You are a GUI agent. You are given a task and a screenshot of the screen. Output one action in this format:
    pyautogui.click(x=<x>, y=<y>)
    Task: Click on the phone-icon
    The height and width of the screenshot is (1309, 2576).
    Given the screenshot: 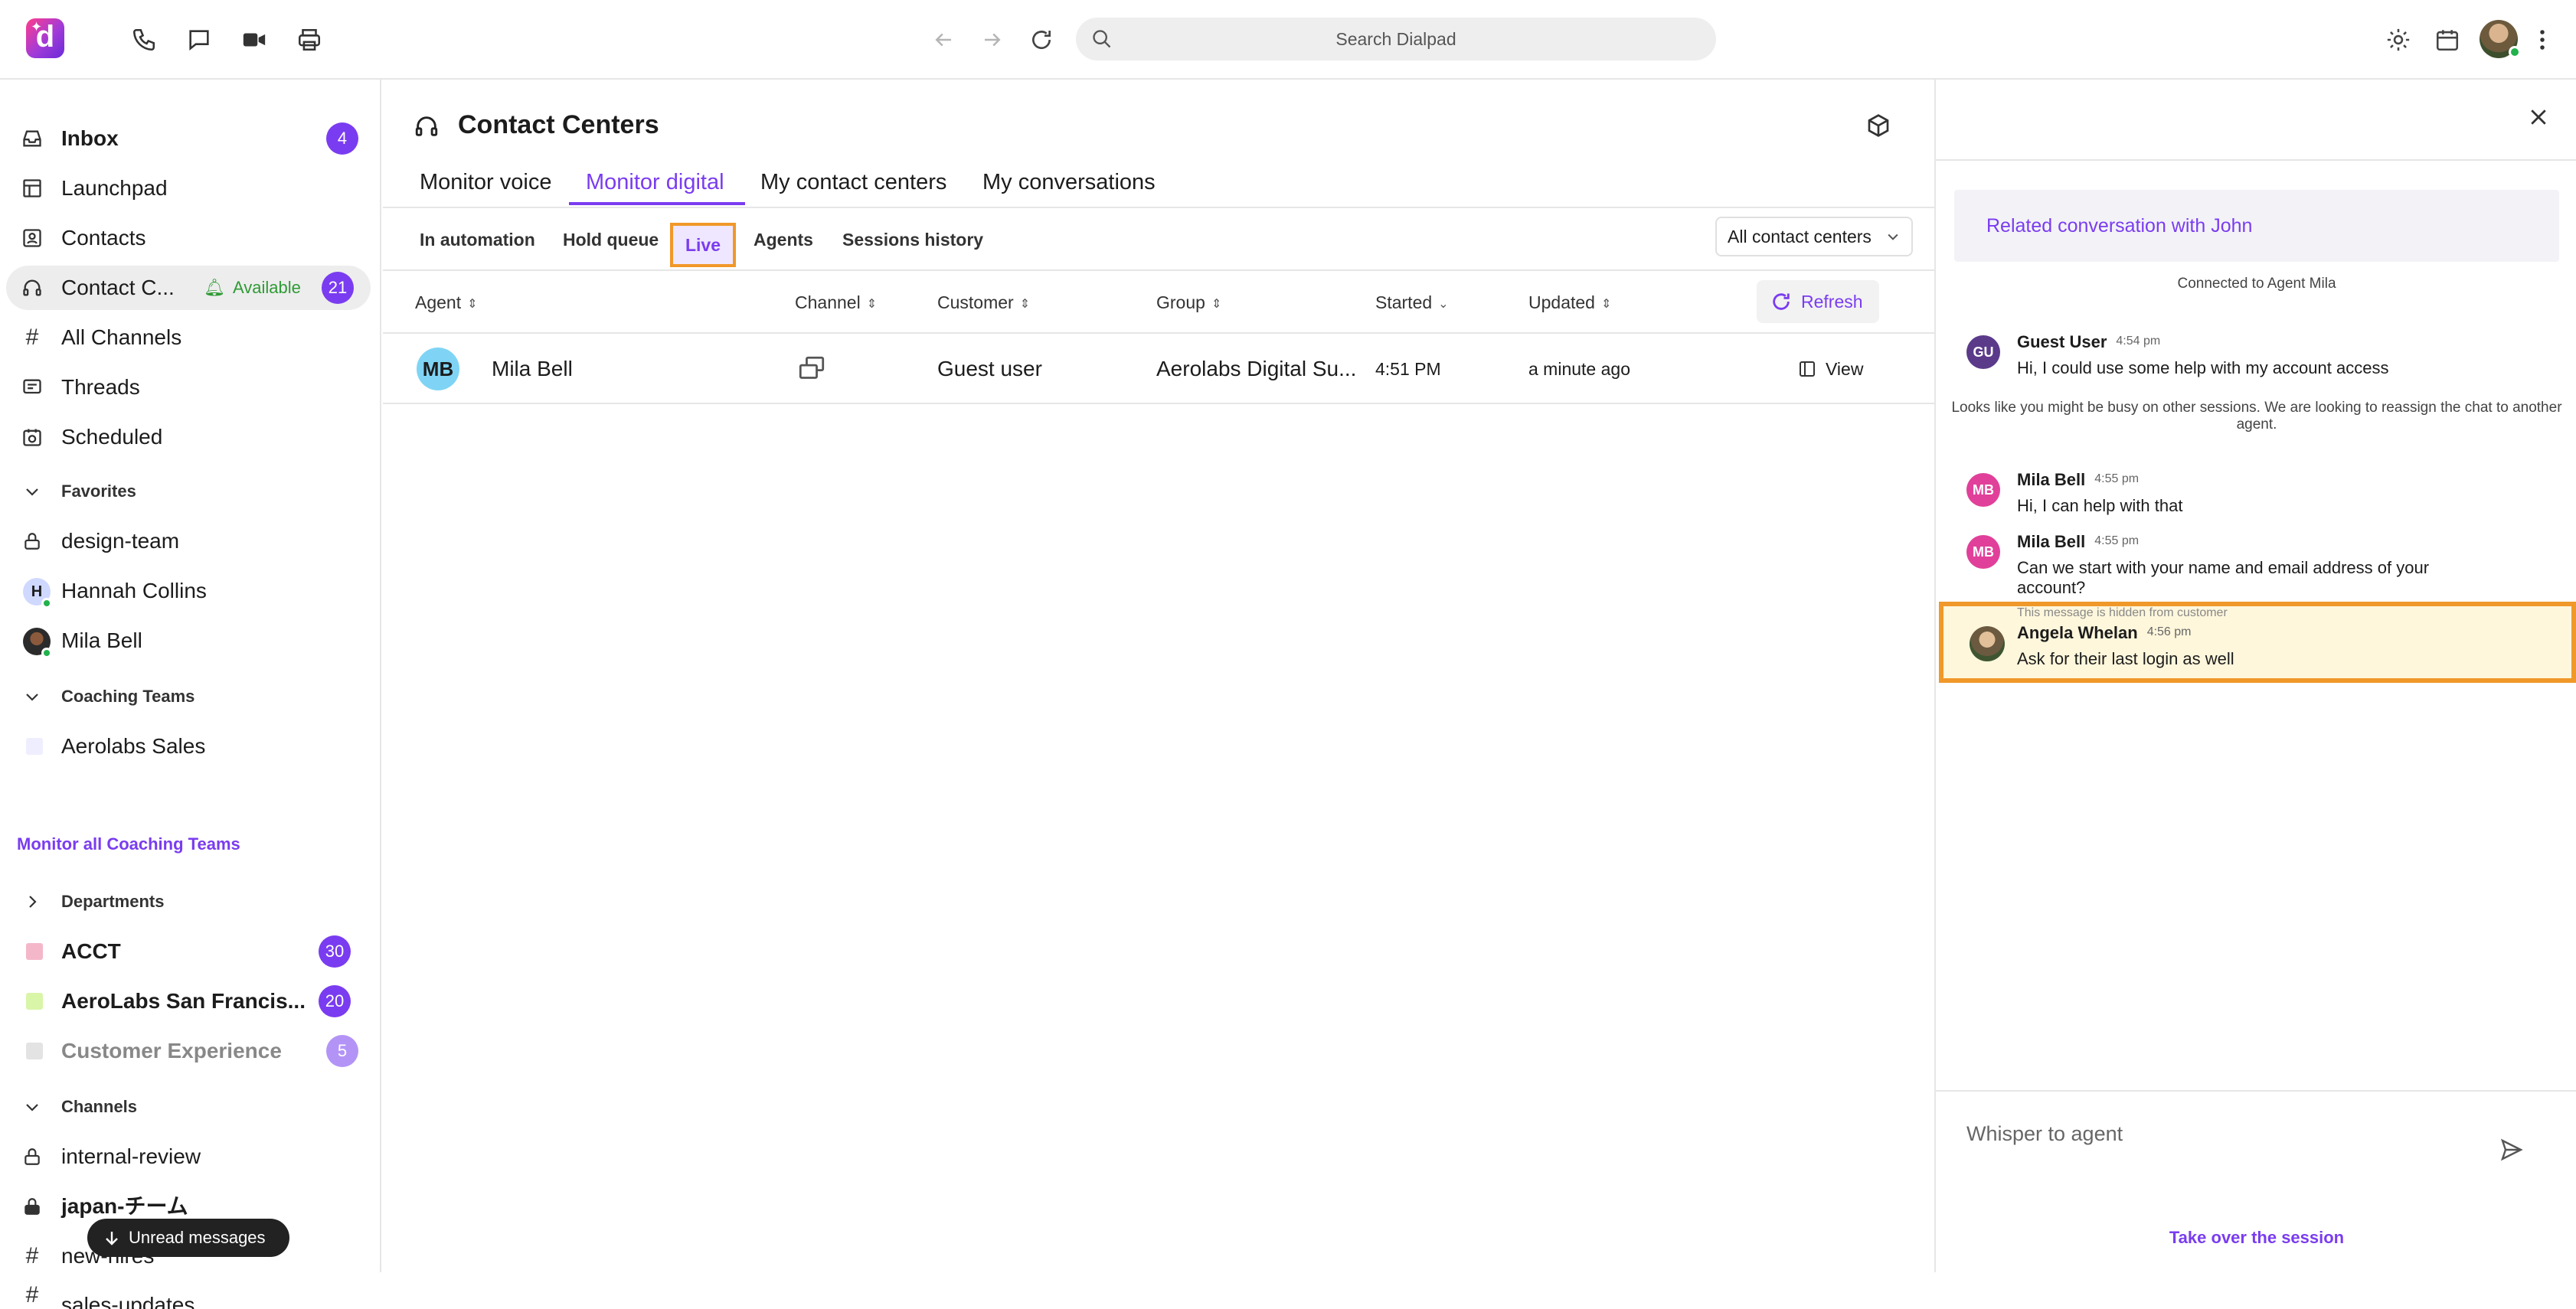 What is the action you would take?
    pyautogui.click(x=144, y=40)
    